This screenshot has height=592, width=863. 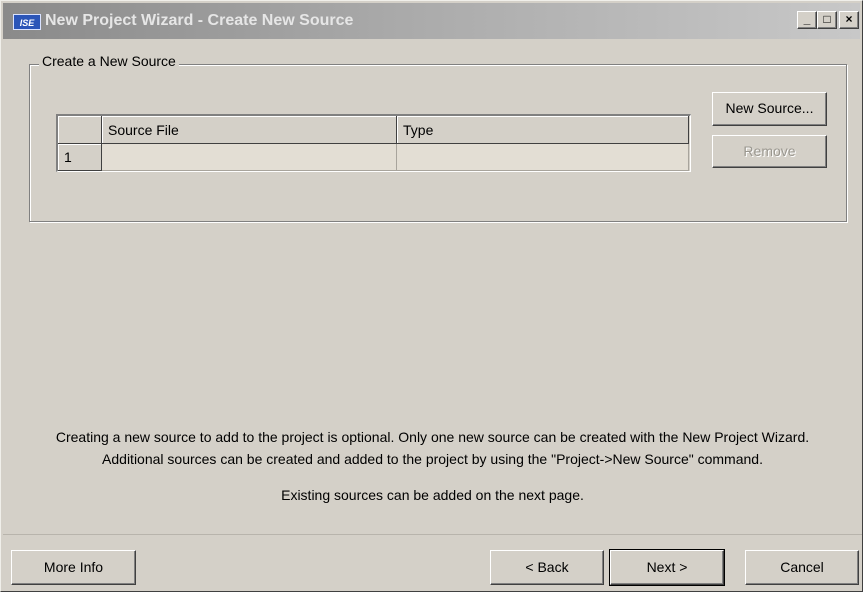 What do you see at coordinates (543, 157) in the screenshot?
I see `type-cell` at bounding box center [543, 157].